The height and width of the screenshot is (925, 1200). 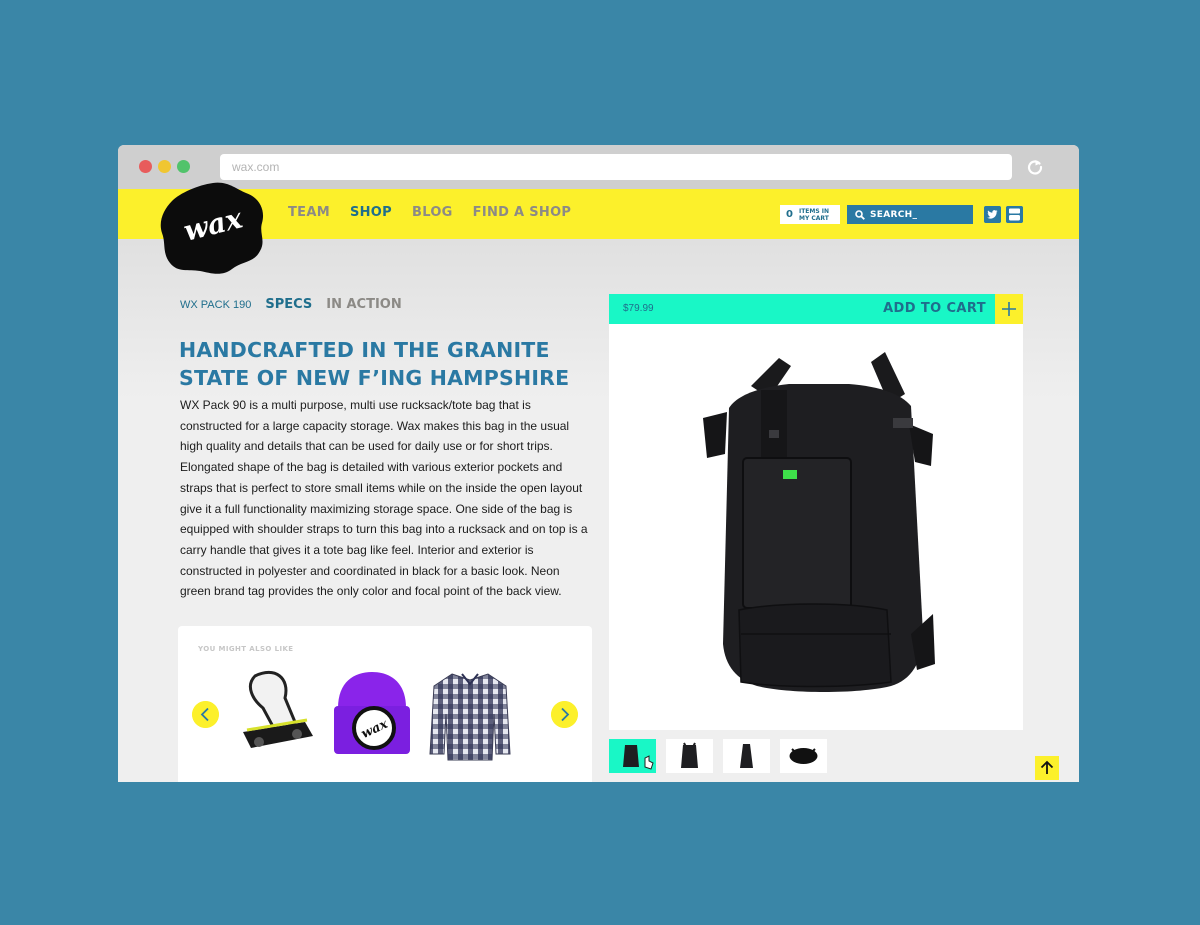 What do you see at coordinates (860, 214) in the screenshot?
I see `search-icon` at bounding box center [860, 214].